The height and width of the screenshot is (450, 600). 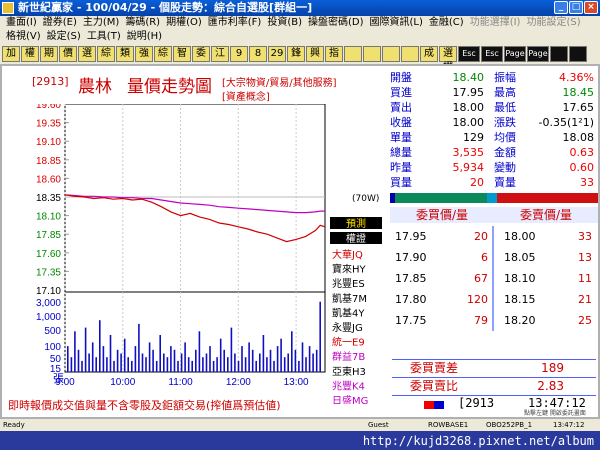 What do you see at coordinates (125, 54) in the screenshot?
I see `toolbar-button: 類` at bounding box center [125, 54].